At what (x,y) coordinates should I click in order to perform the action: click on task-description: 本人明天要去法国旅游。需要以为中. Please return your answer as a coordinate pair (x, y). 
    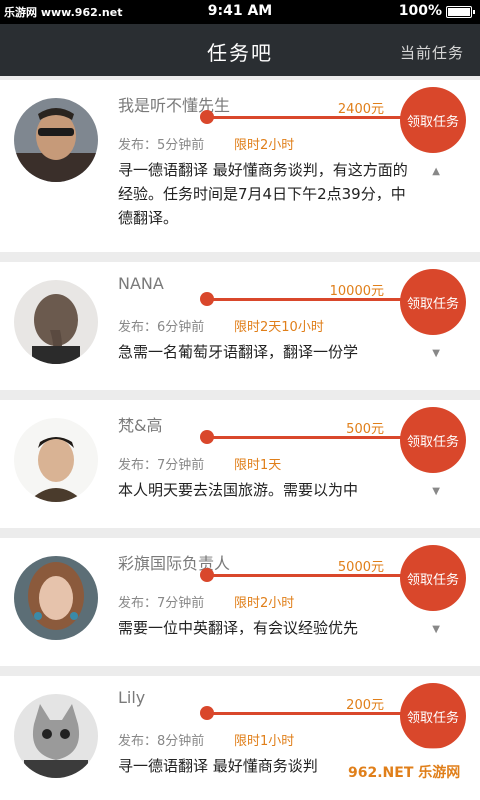
    Looking at the image, I should click on (238, 490).